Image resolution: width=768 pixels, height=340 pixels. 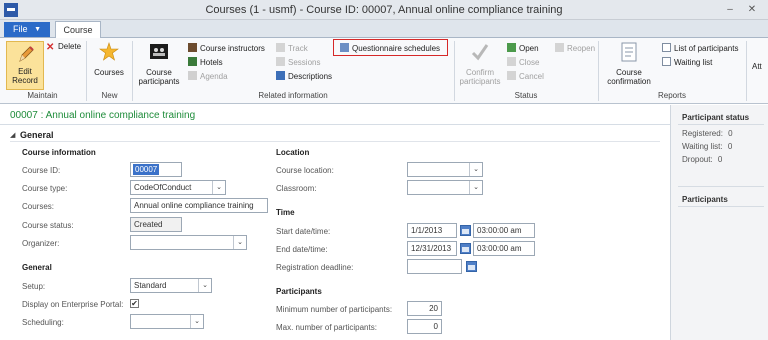 What do you see at coordinates (296, 188) in the screenshot?
I see `classroom-label: Classroom:` at bounding box center [296, 188].